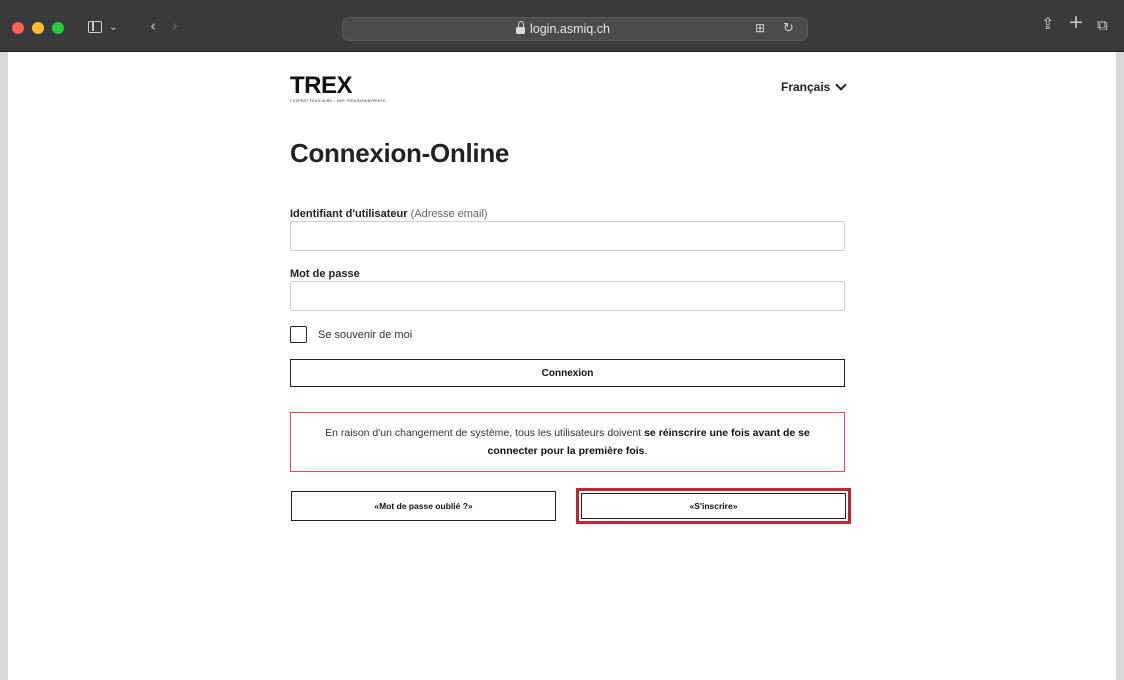 The width and height of the screenshot is (1124, 680). What do you see at coordinates (349, 214) in the screenshot?
I see `username-label-text: Identifiant d'utilisateur` at bounding box center [349, 214].